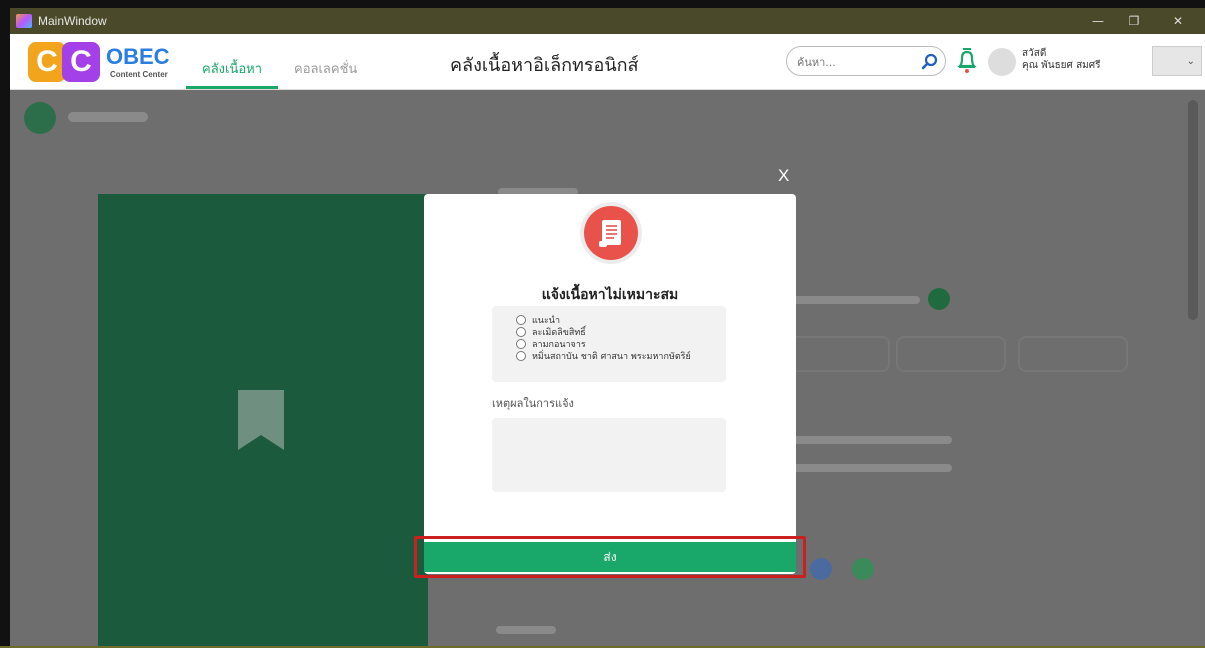 This screenshot has width=1205, height=648. Describe the element at coordinates (325, 68) in the screenshot. I see `tab-collection: คอลเลคชั่น` at that location.